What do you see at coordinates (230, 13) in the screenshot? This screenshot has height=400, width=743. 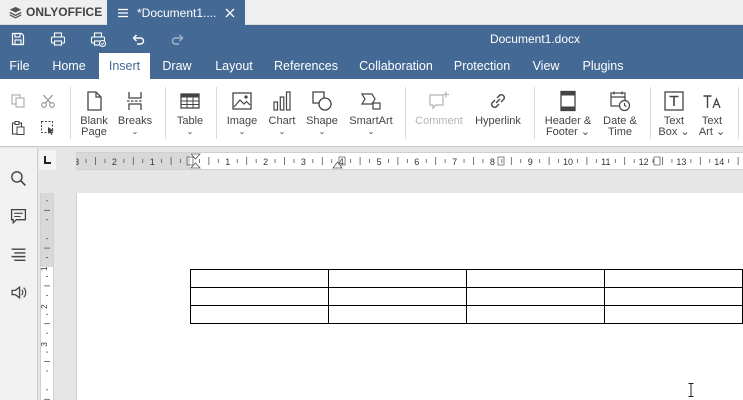 I see `close-icon` at bounding box center [230, 13].